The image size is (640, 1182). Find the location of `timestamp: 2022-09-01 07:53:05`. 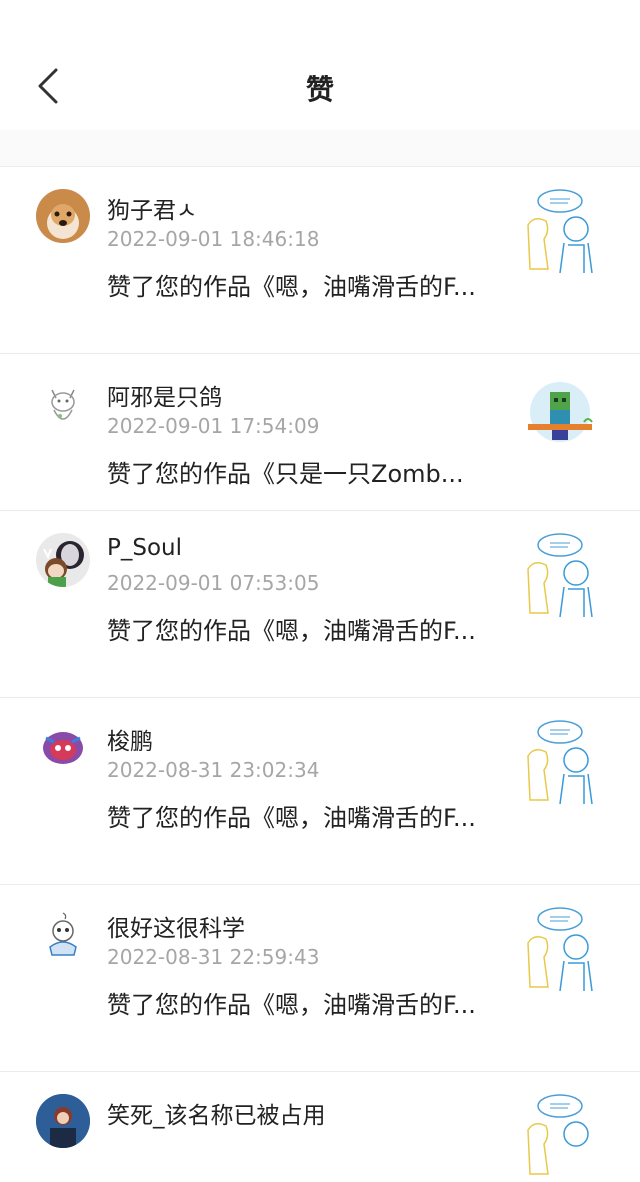

timestamp: 2022-09-01 07:53:05 is located at coordinates (213, 583).